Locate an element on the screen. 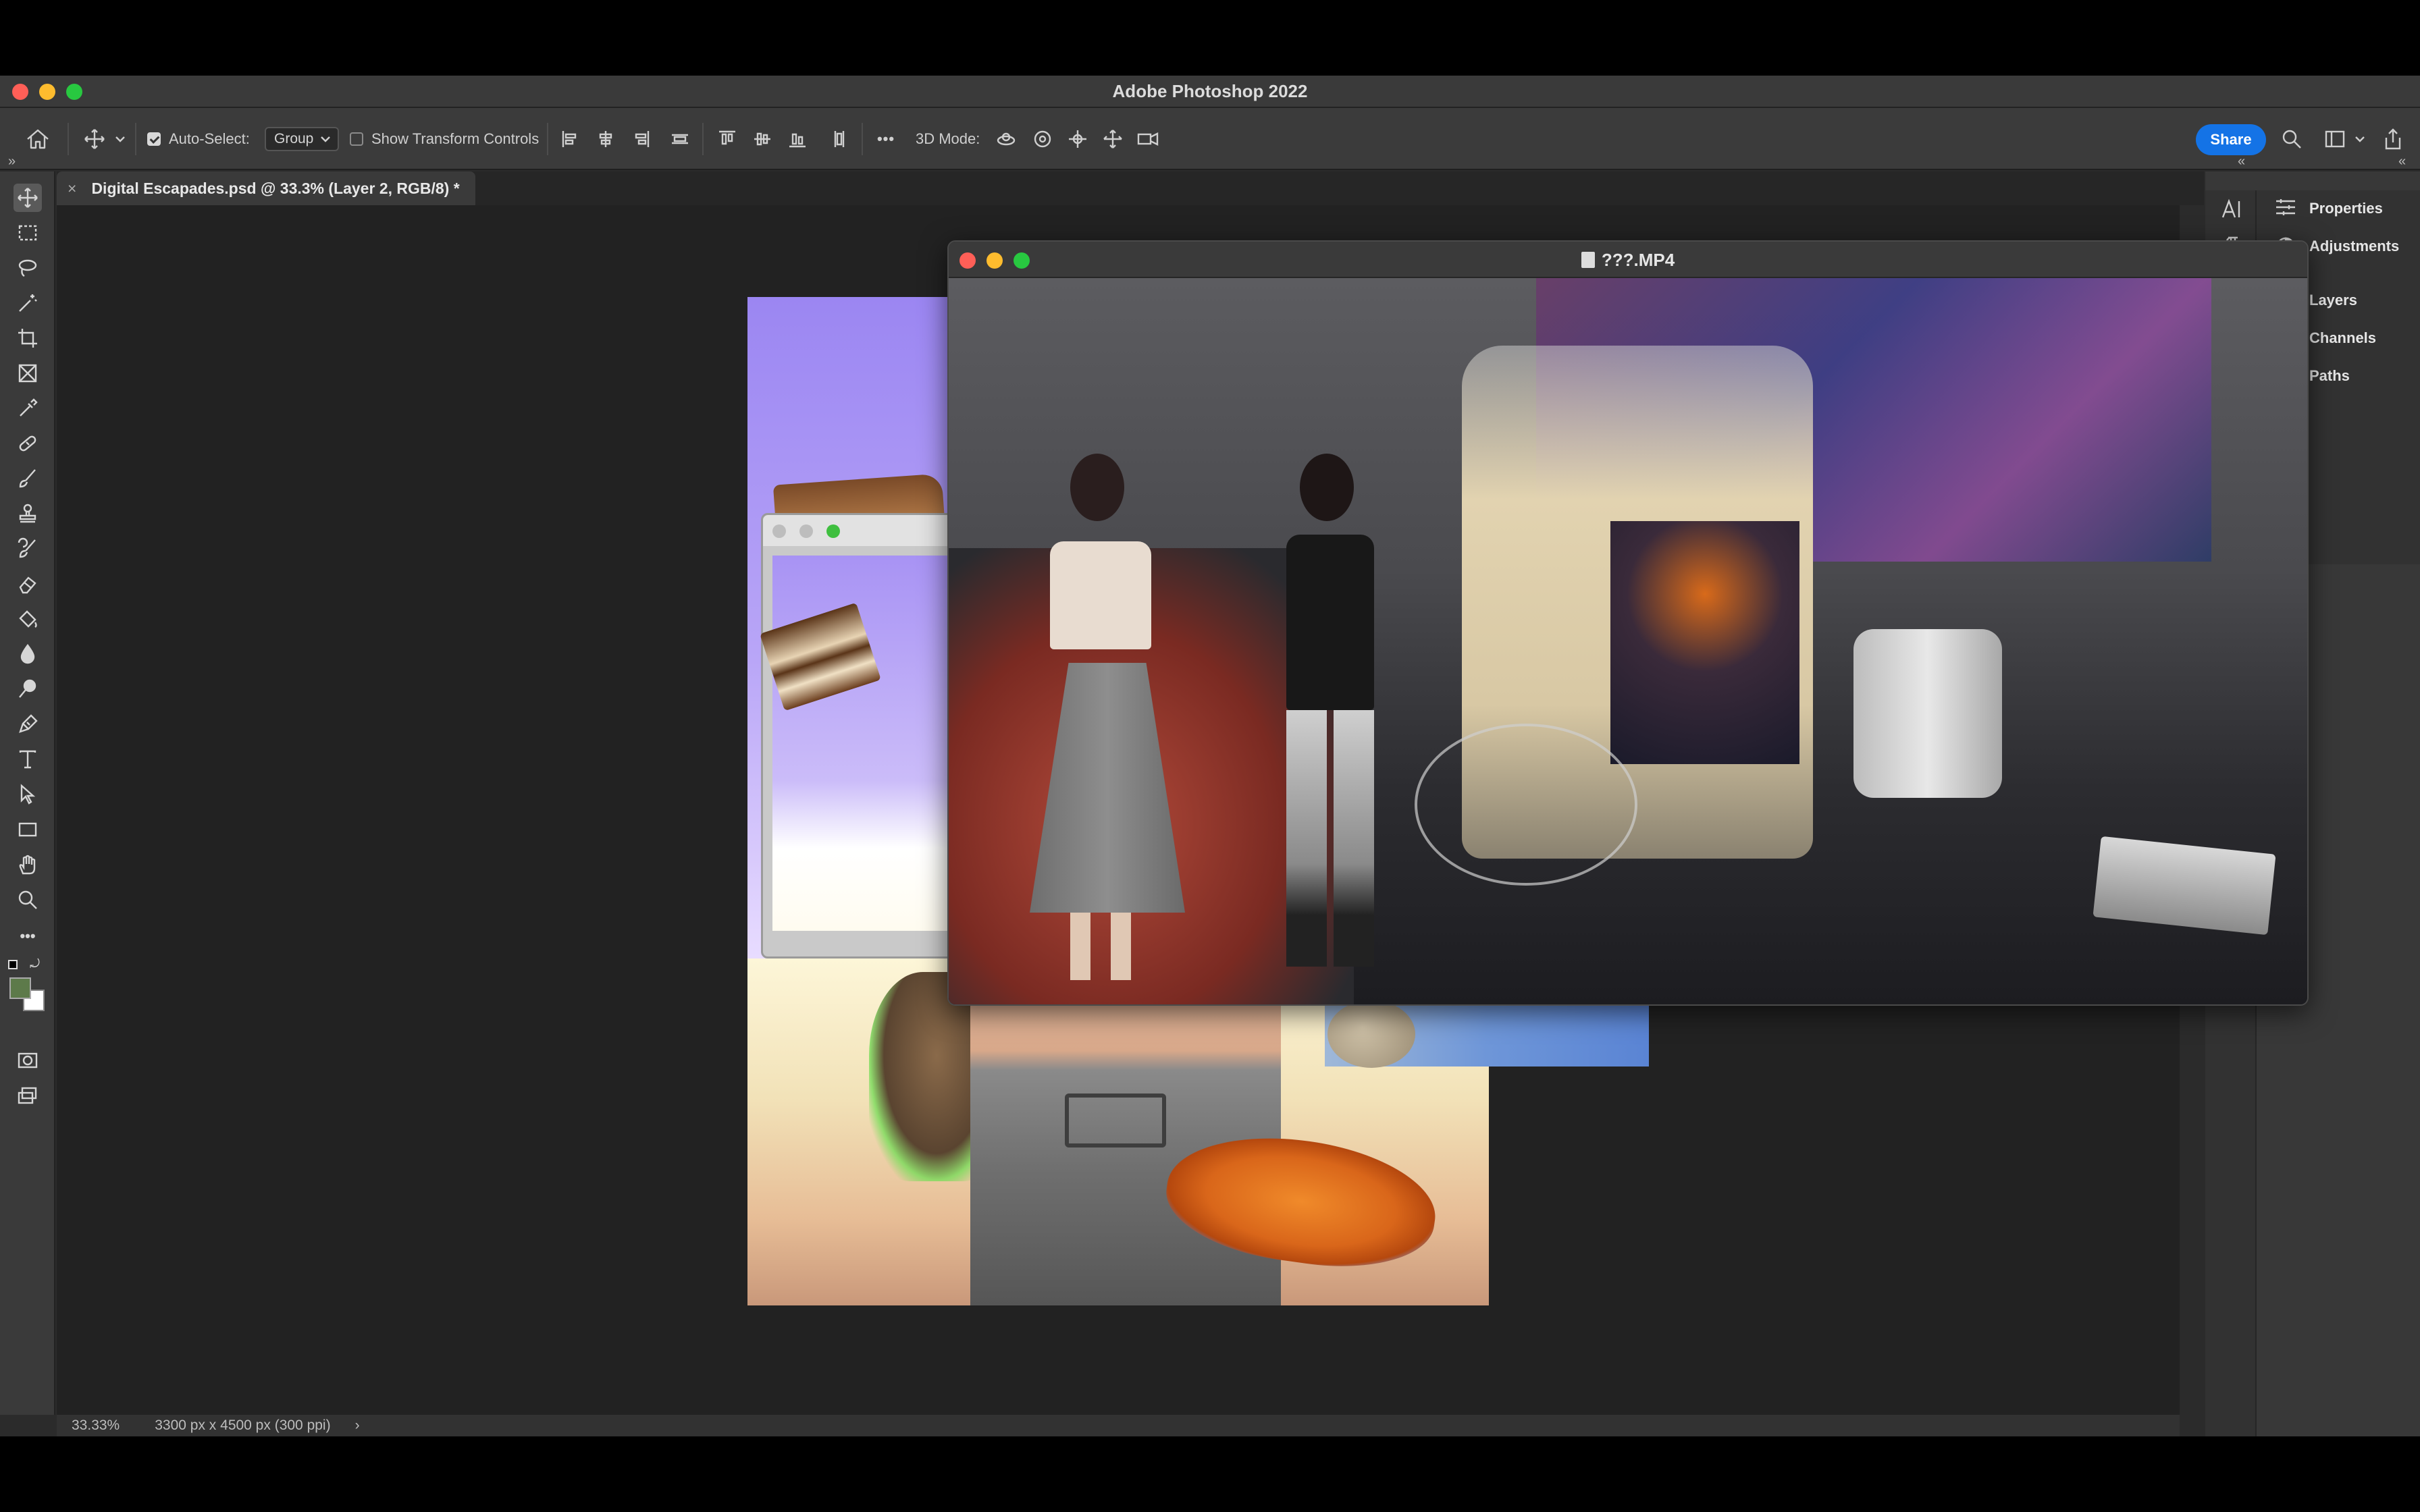 The width and height of the screenshot is (2420, 1512). brush-icon is located at coordinates (28, 478).